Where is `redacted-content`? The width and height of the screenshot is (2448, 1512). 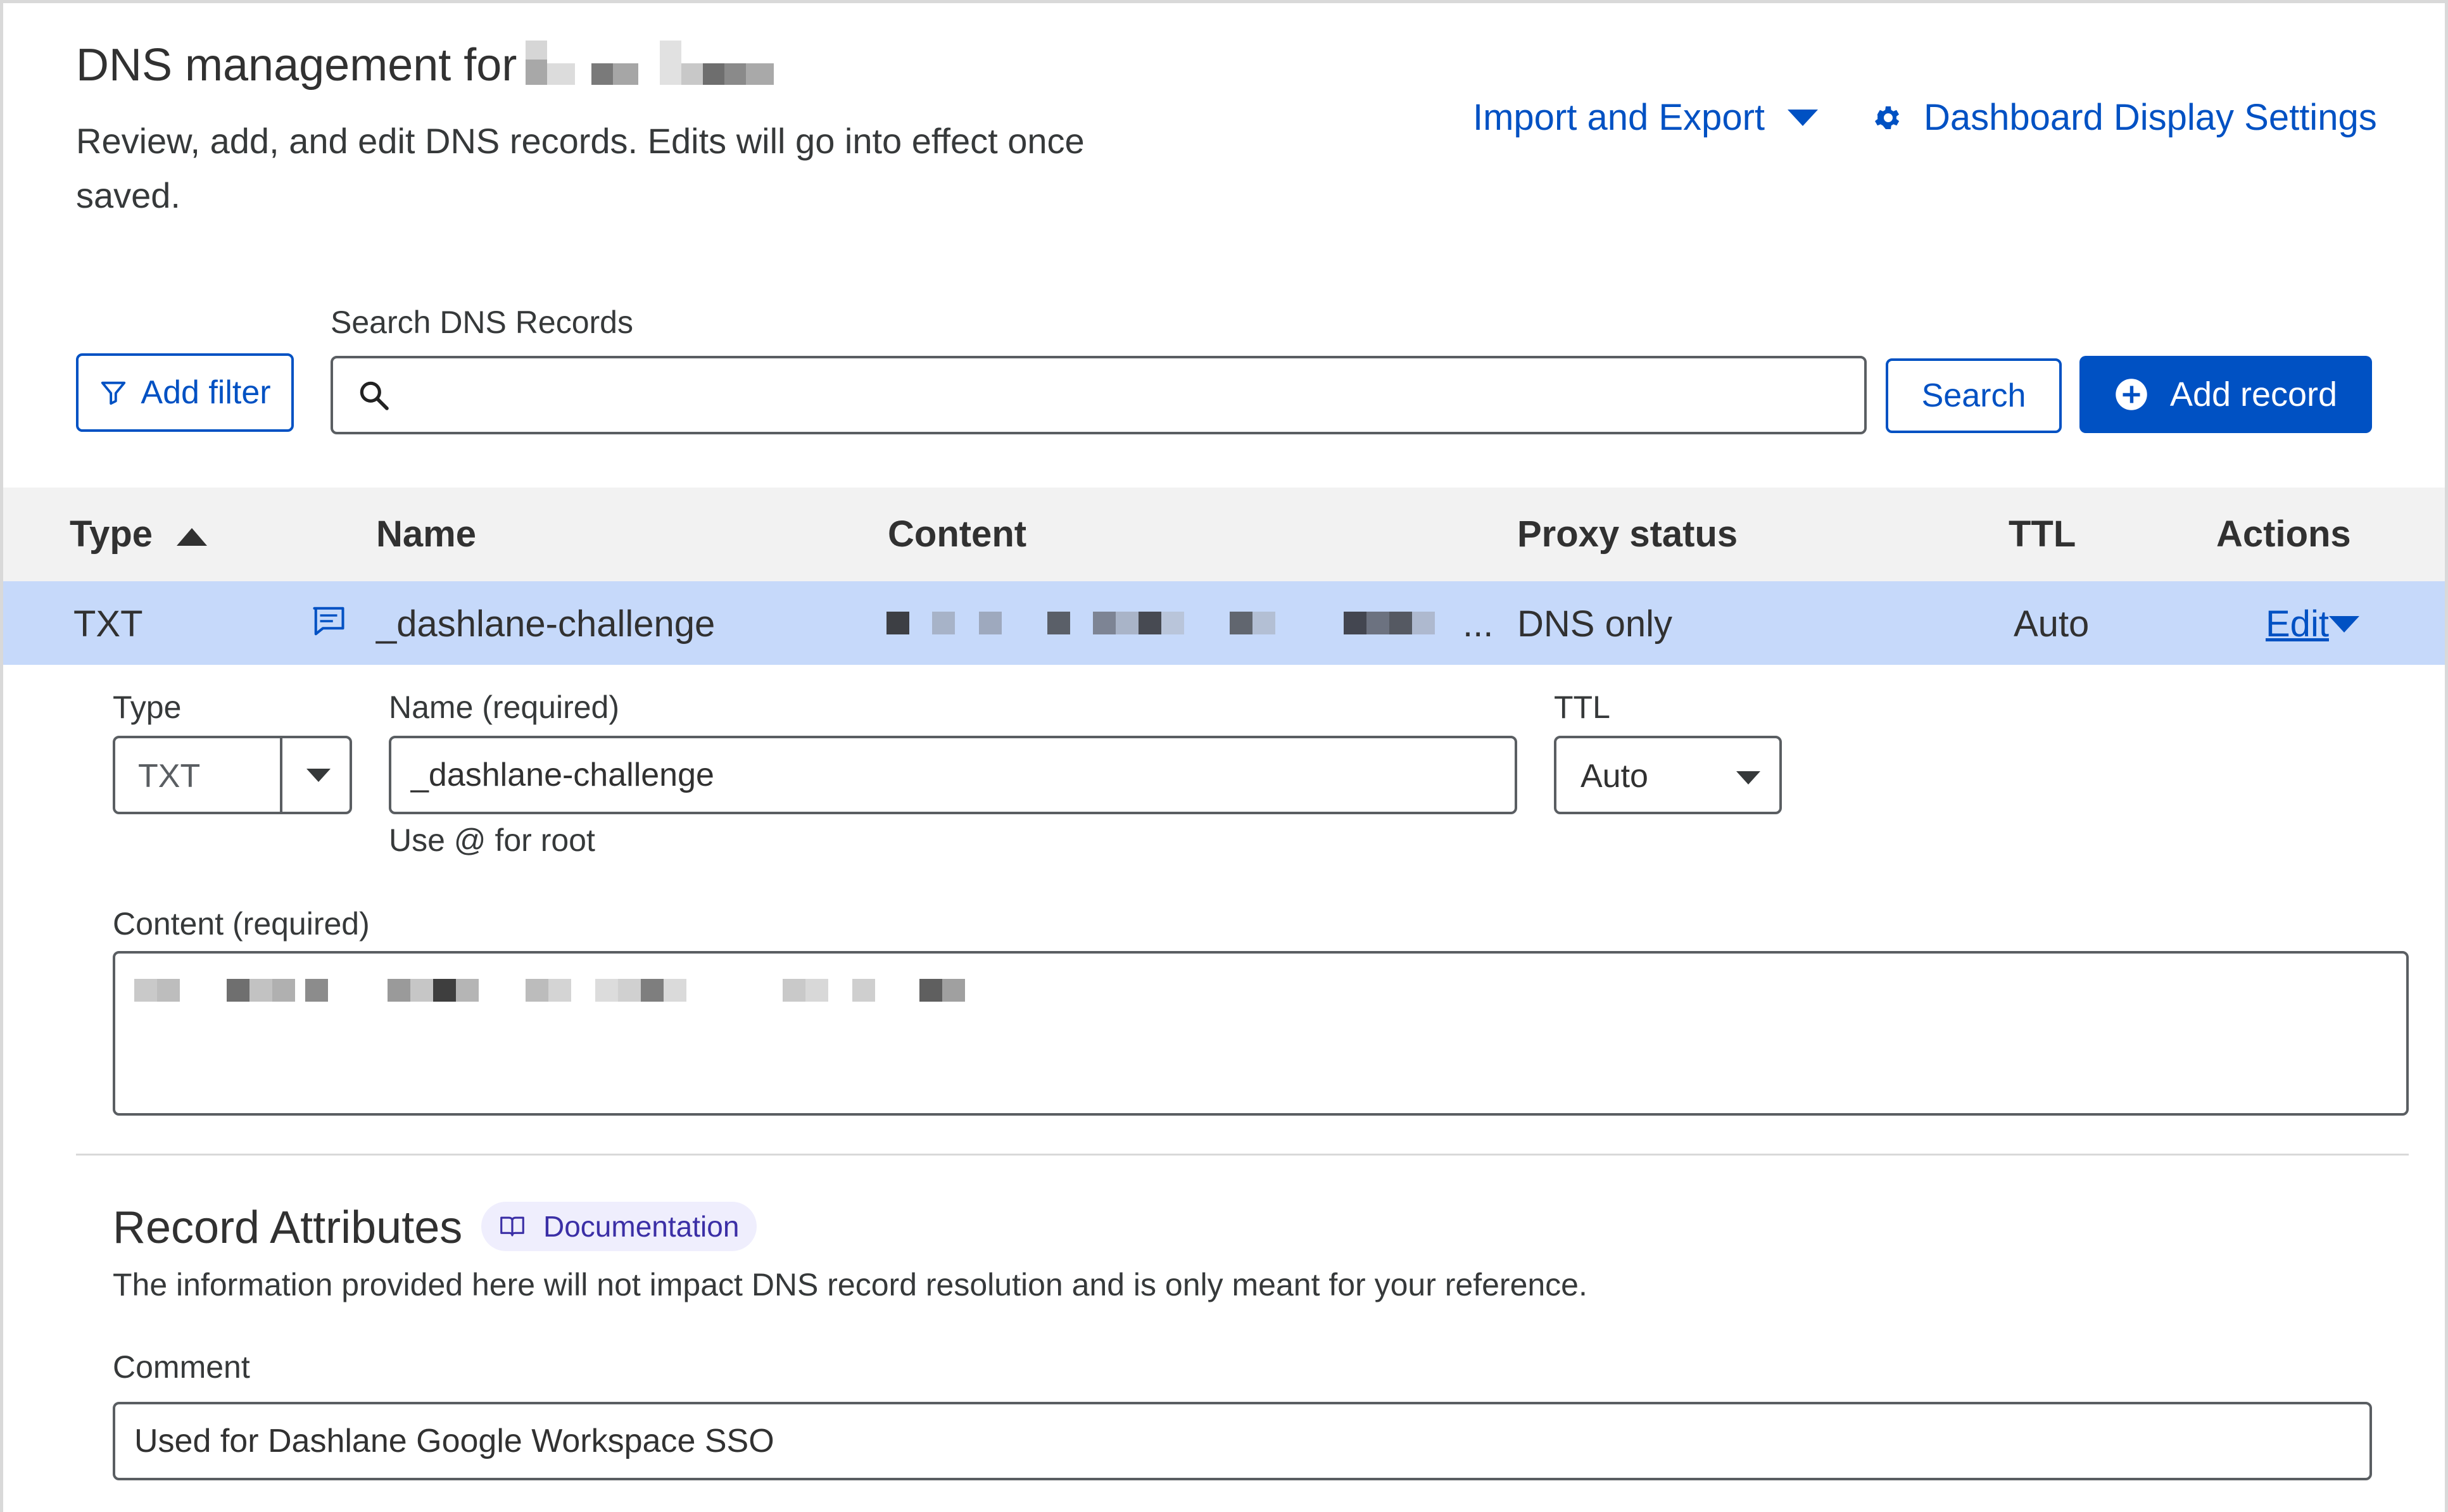 redacted-content is located at coordinates (1177, 624).